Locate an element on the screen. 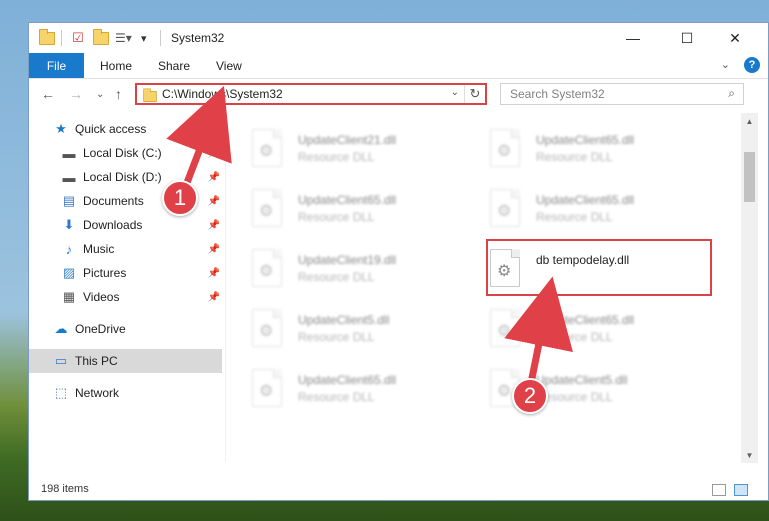 The image size is (769, 521). status-bar: 198 items is located at coordinates (398, 489).